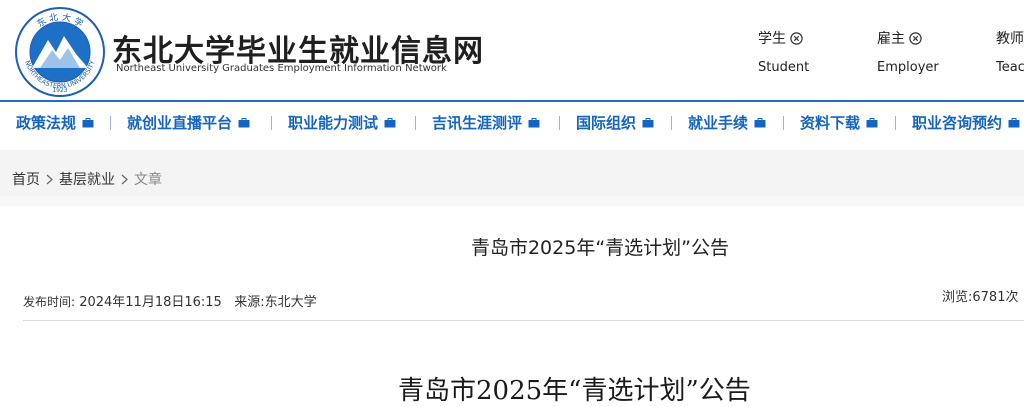 Image resolution: width=1024 pixels, height=407 pixels. I want to click on nav-item-consult-booking: 职业咨询预约, so click(966, 122).